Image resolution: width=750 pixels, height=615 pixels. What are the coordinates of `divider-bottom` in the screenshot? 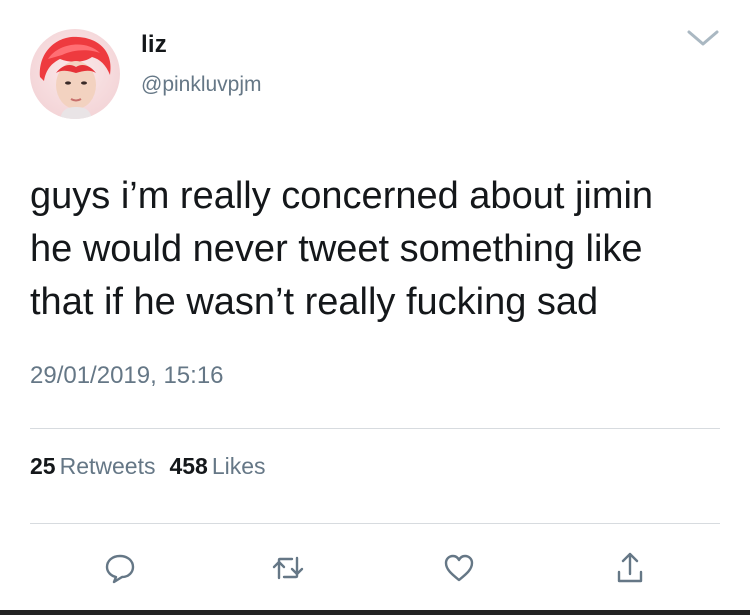 It's located at (375, 523).